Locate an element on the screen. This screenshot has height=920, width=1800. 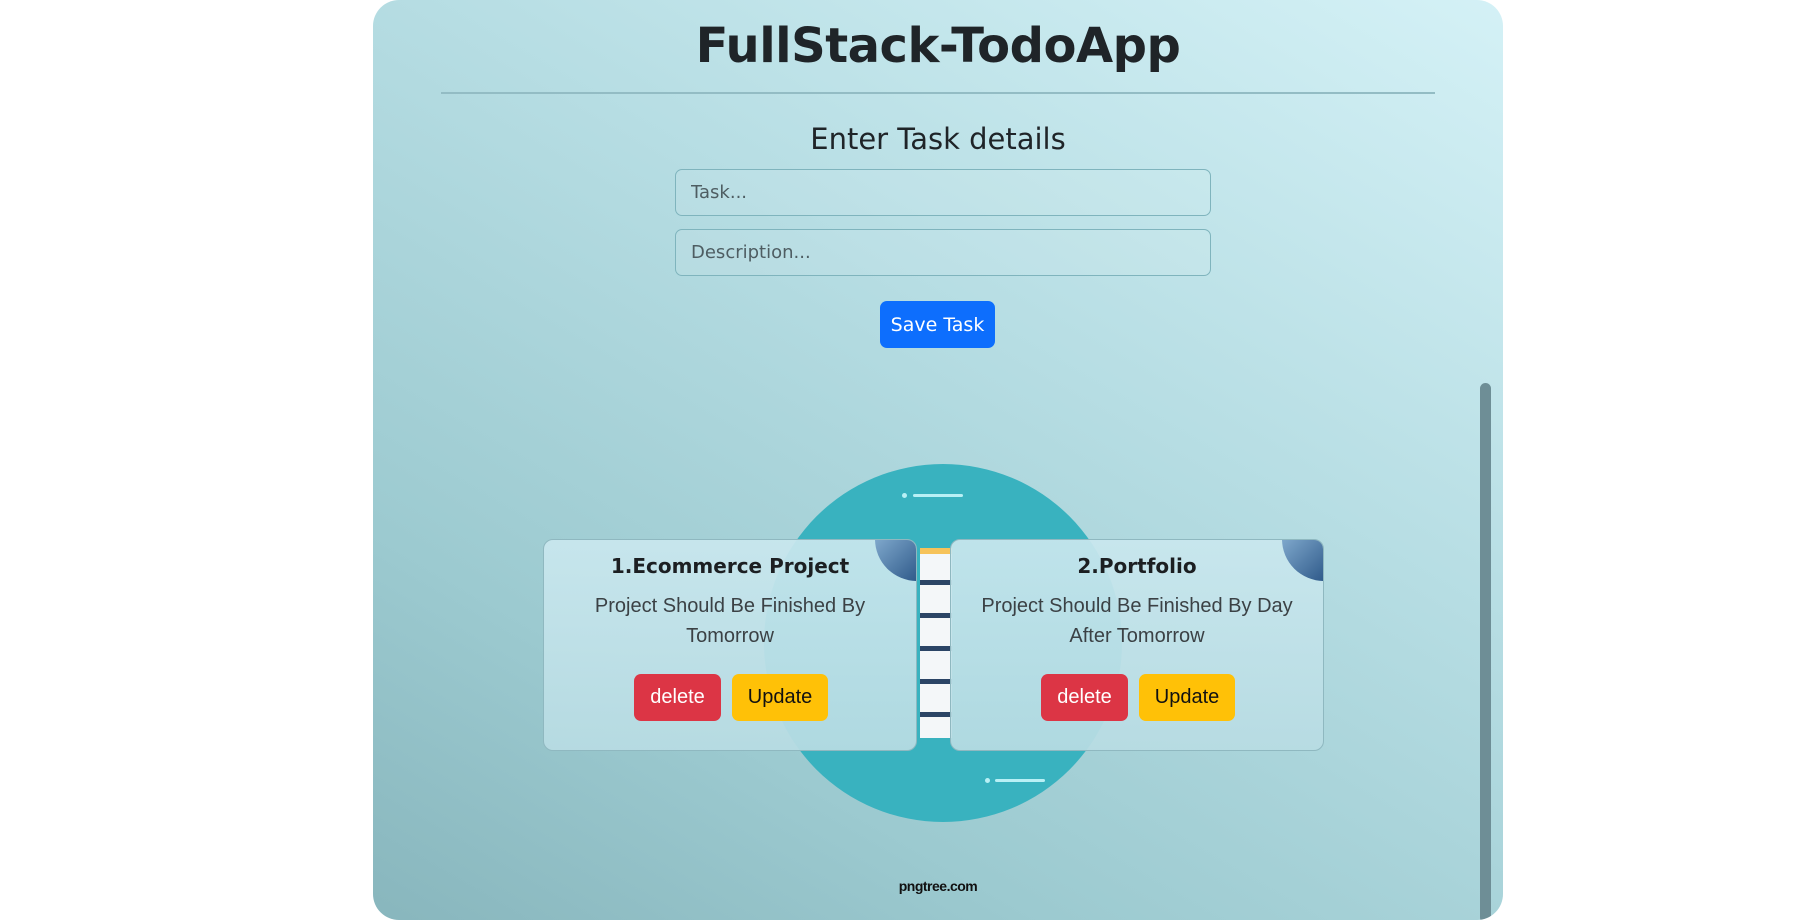
task-title: 1.Ecommerce Project is located at coordinates (730, 566).